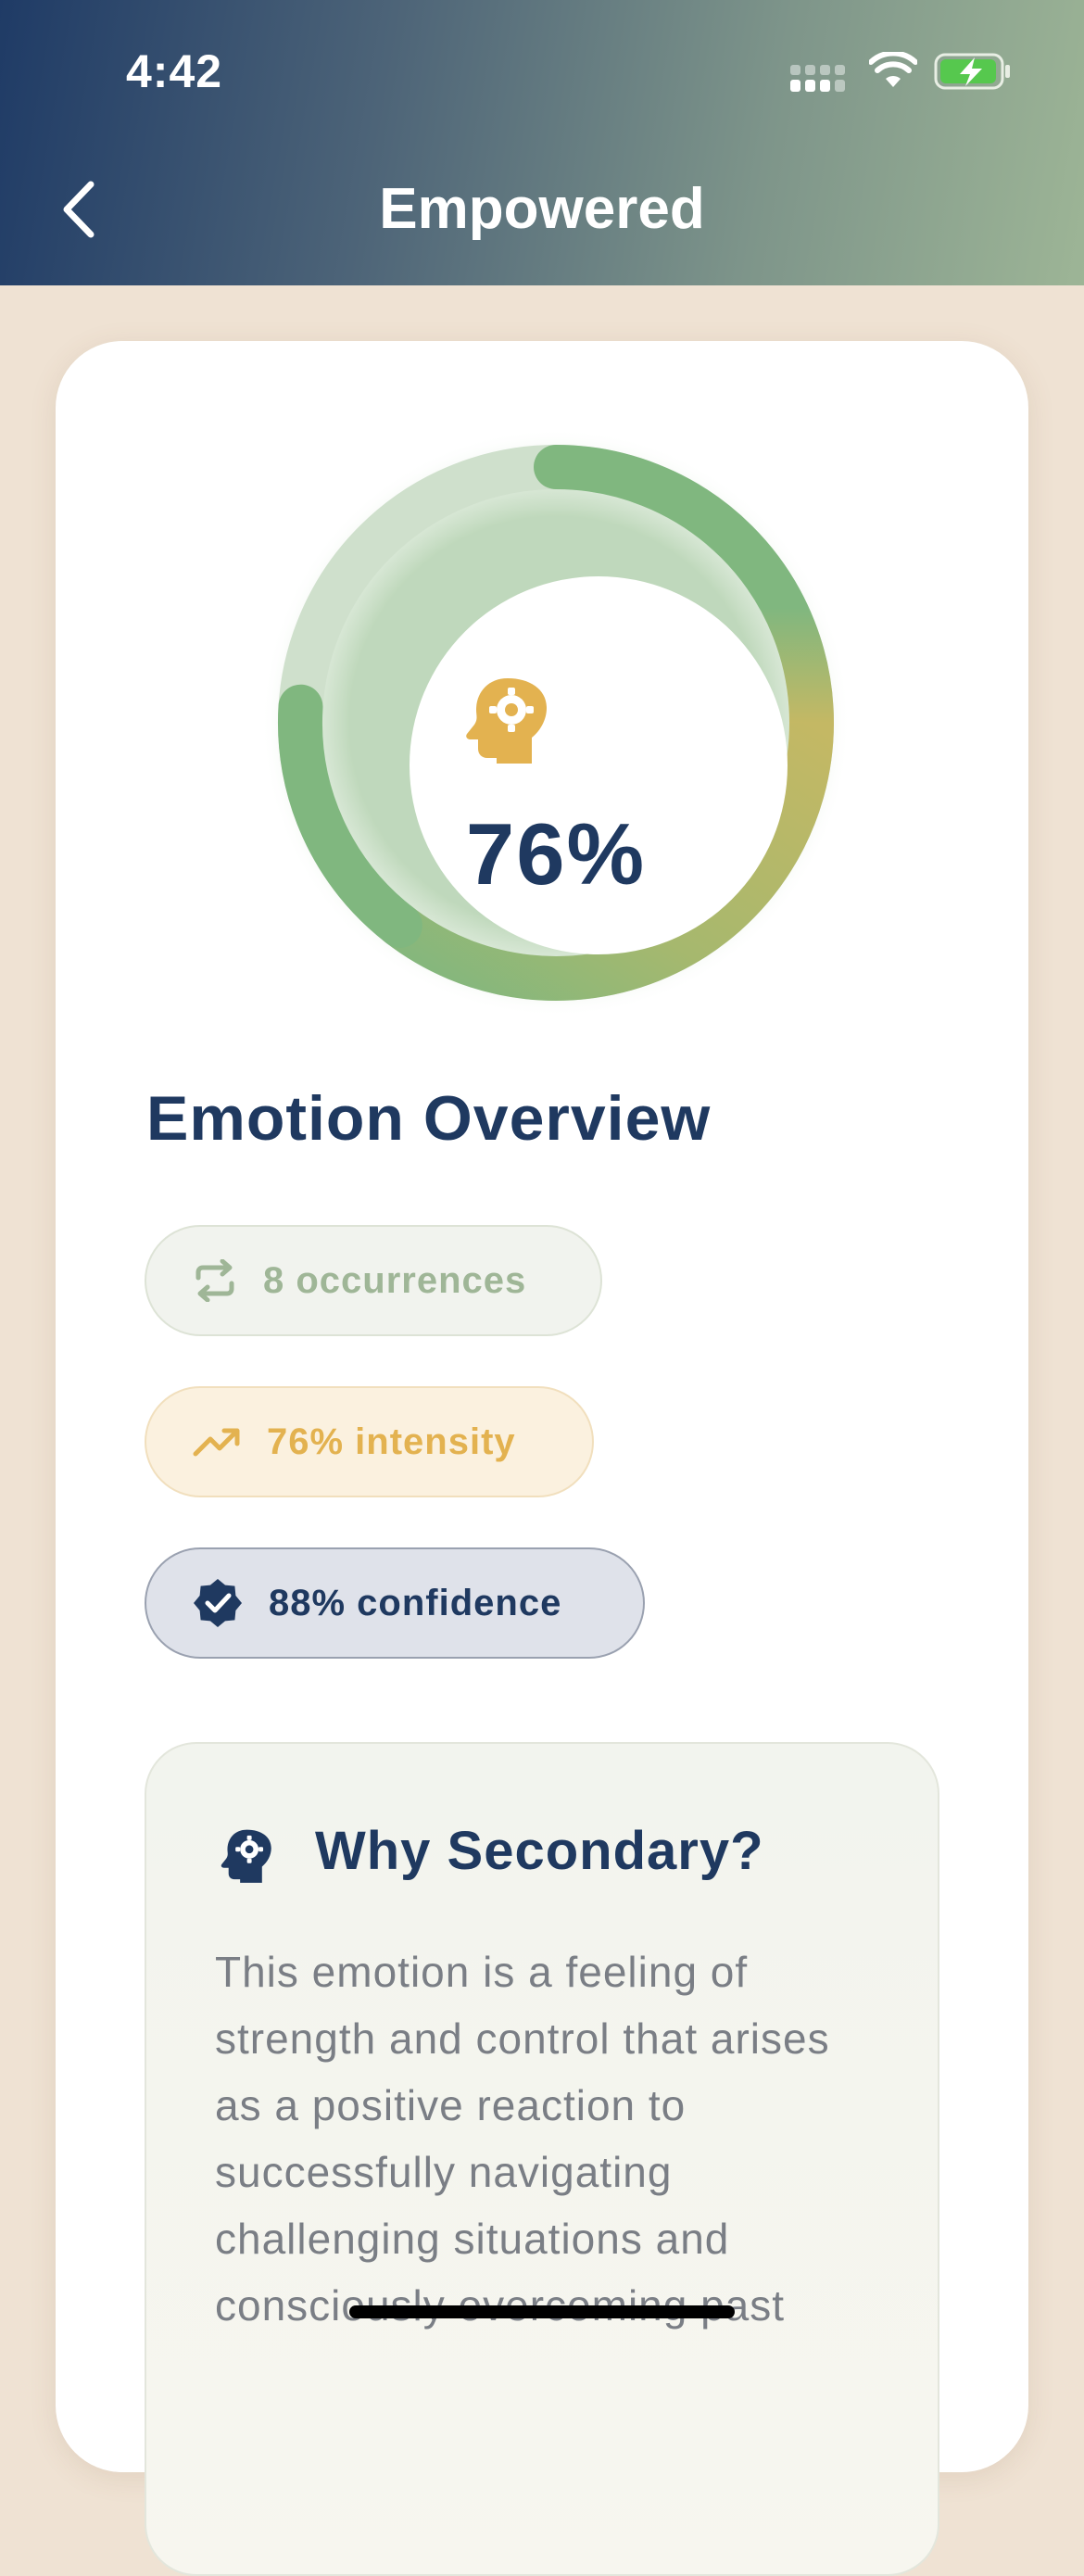 This screenshot has height=2576, width=1084. I want to click on why-secondary-title: Why Secondary?, so click(539, 1851).